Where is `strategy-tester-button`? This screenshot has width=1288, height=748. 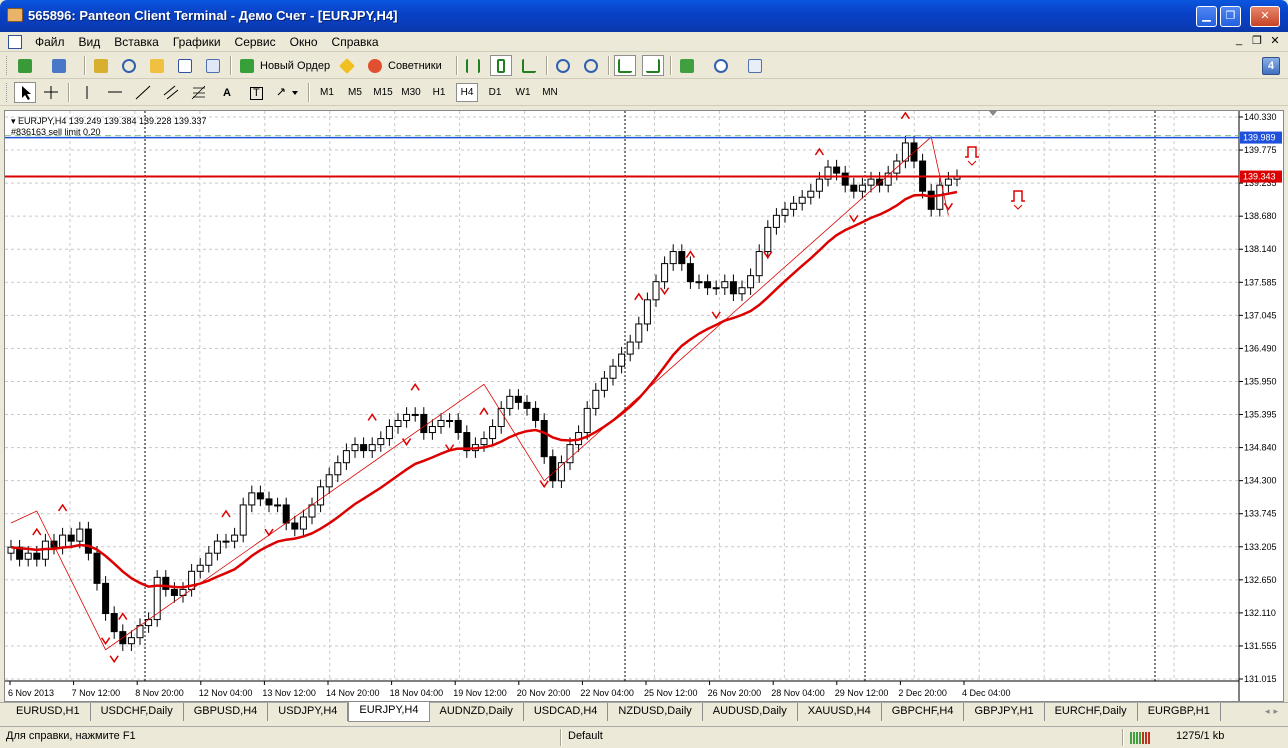
strategy-tester-button is located at coordinates (213, 65).